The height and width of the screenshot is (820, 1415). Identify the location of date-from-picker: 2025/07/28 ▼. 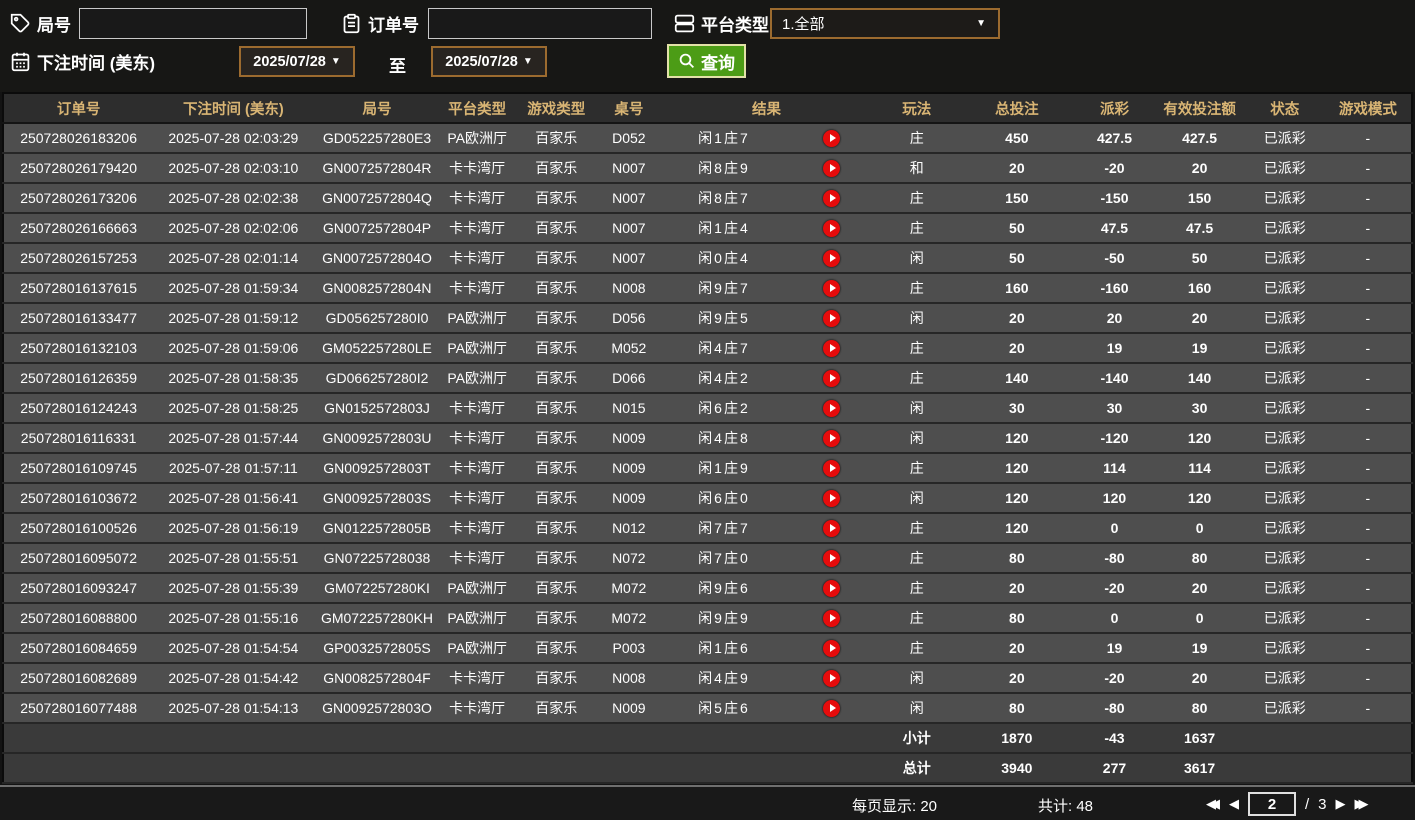
(297, 61).